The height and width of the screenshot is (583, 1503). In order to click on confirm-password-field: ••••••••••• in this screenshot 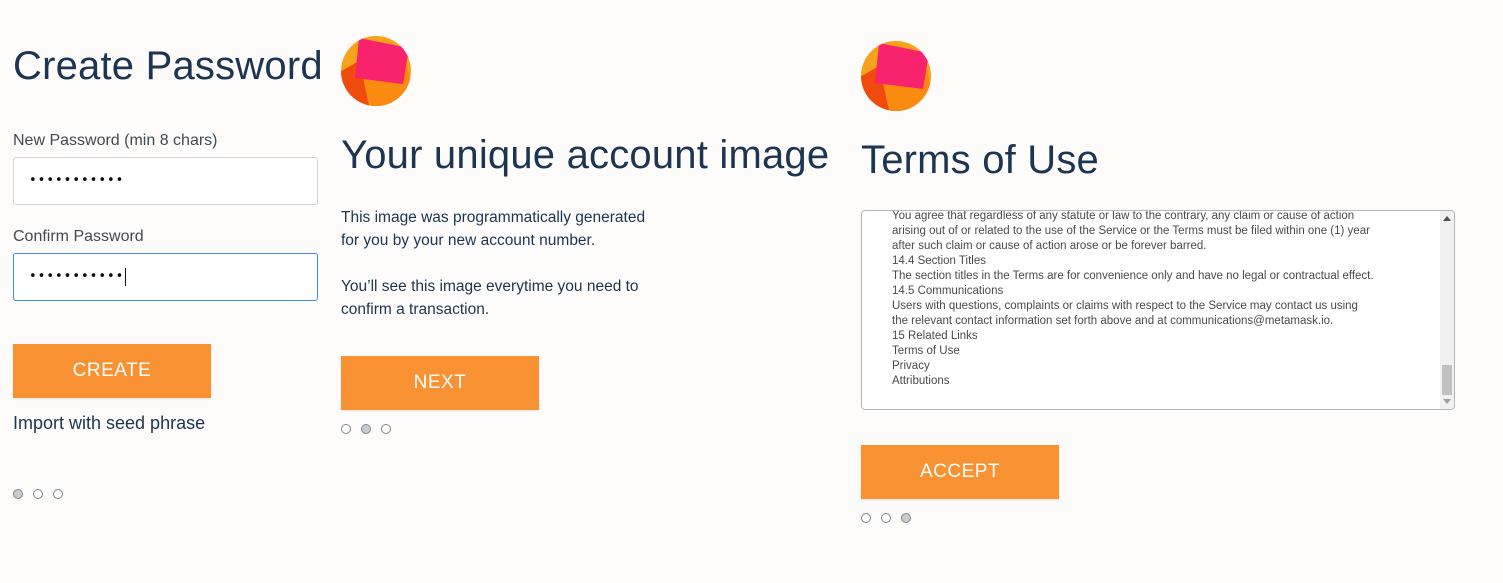, I will do `click(165, 277)`.